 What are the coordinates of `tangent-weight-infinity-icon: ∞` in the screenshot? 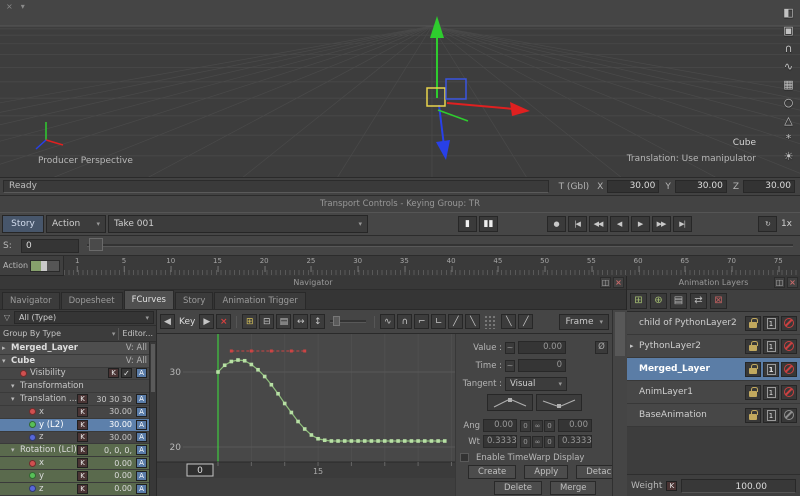 It's located at (537, 441).